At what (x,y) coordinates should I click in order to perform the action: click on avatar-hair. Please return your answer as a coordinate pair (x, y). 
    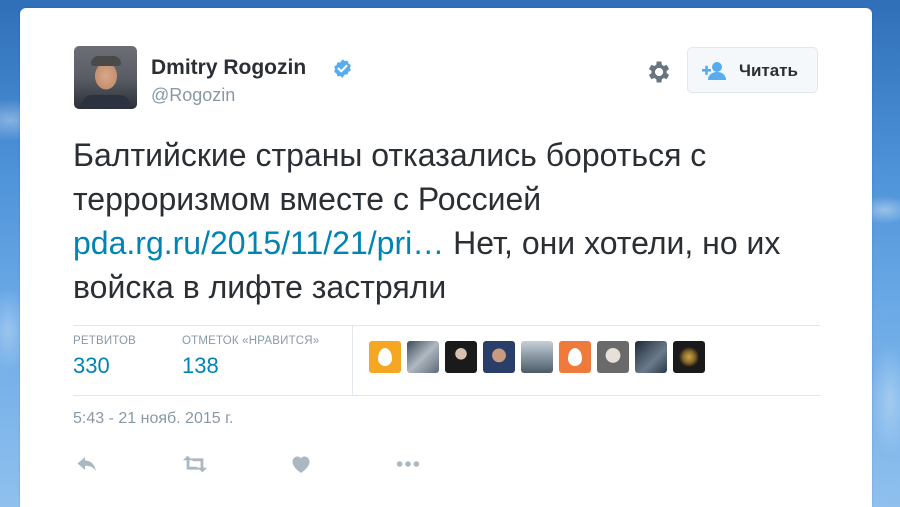
    Looking at the image, I should click on (106, 61).